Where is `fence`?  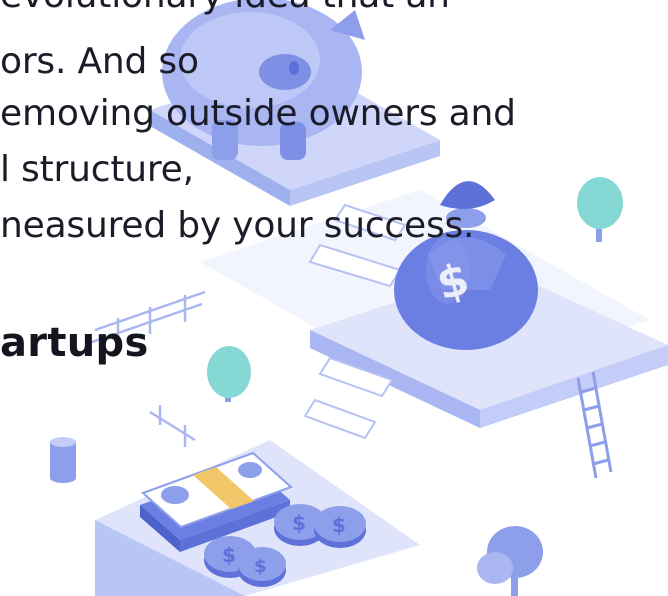 fence is located at coordinates (148, 368).